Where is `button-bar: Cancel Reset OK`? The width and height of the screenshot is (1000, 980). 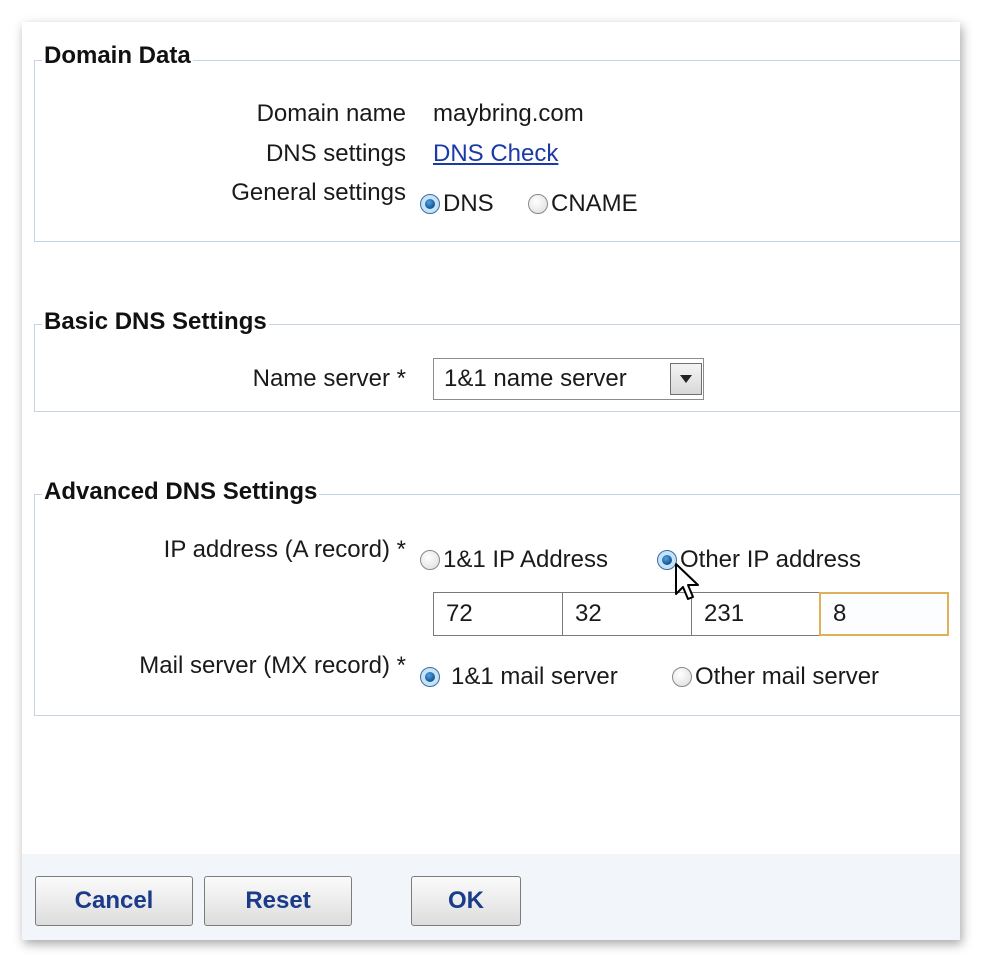 button-bar: Cancel Reset OK is located at coordinates (491, 897).